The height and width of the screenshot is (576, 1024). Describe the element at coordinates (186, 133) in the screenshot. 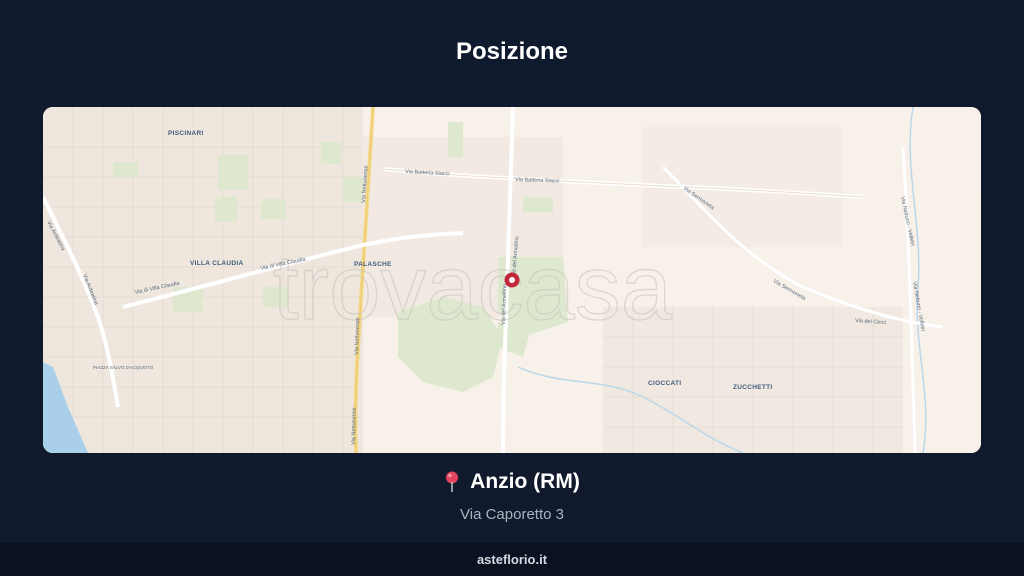

I see `district-label: PISCINARI` at that location.